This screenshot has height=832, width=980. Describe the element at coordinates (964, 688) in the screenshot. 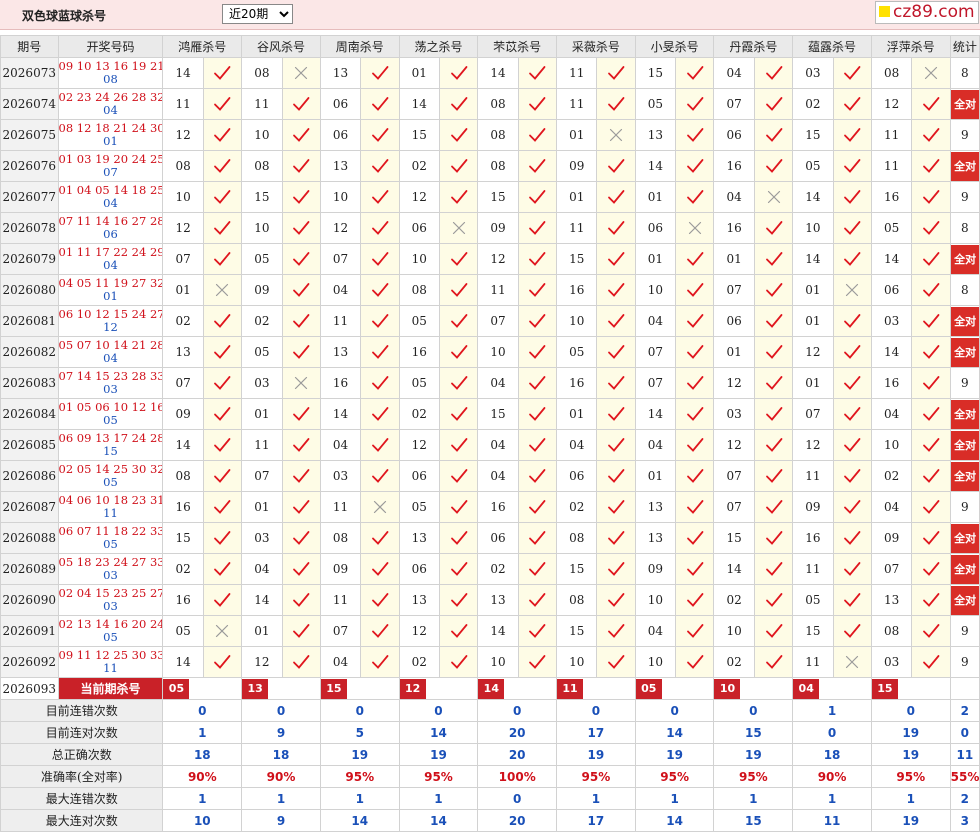

I see `current-stats-cell` at that location.